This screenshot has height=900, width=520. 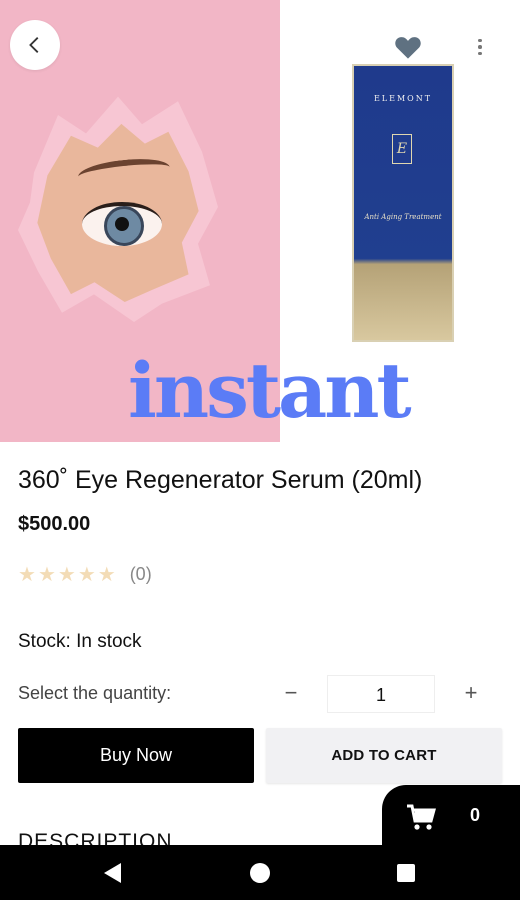 What do you see at coordinates (381, 694) in the screenshot?
I see `quantity-input: 1` at bounding box center [381, 694].